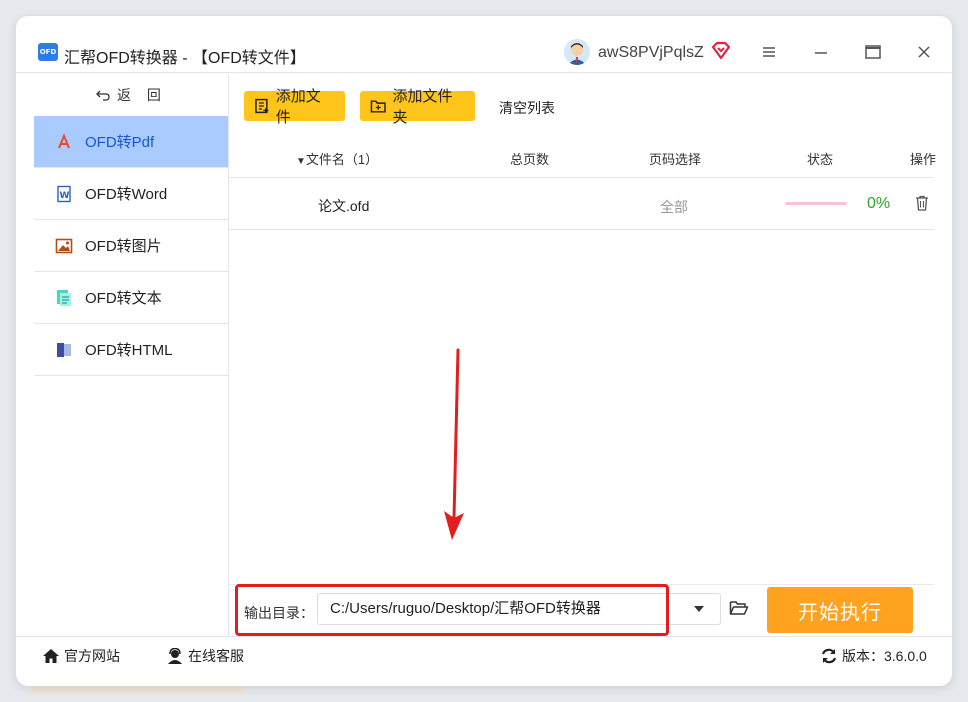 This screenshot has height=702, width=968. I want to click on sidebar-item-ofd-to-pdf: OFD转Pdf, so click(131, 142).